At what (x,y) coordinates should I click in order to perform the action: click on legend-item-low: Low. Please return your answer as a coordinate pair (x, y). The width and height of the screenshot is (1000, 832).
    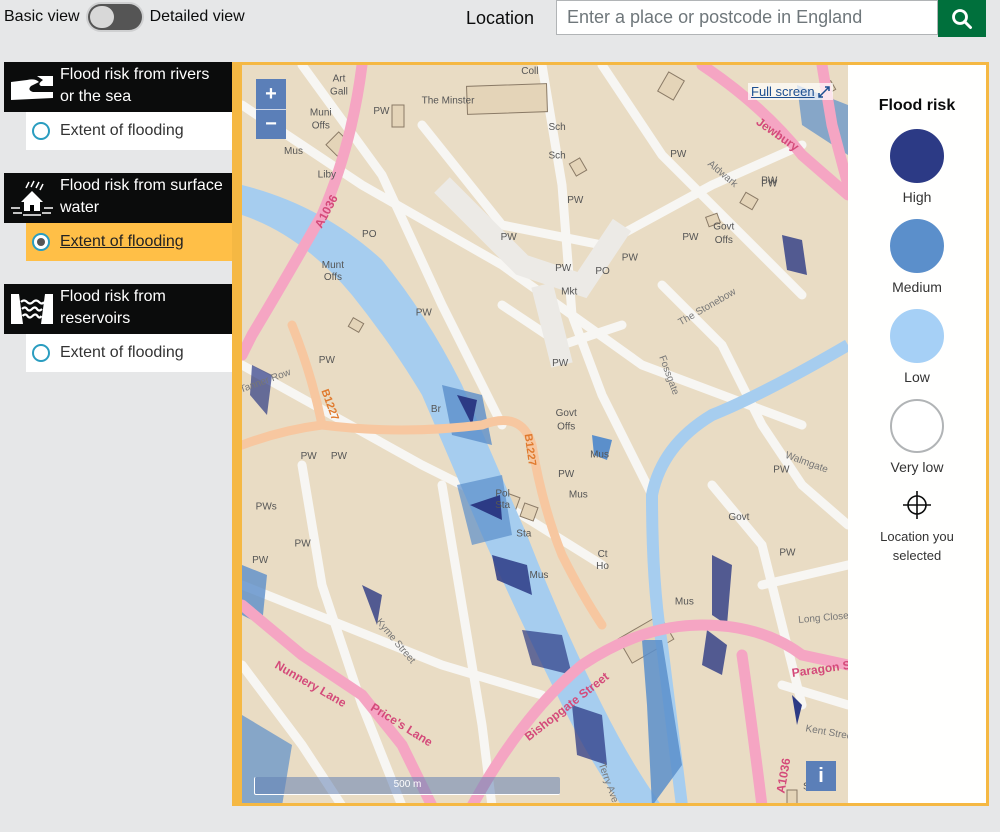
    Looking at the image, I should click on (917, 347).